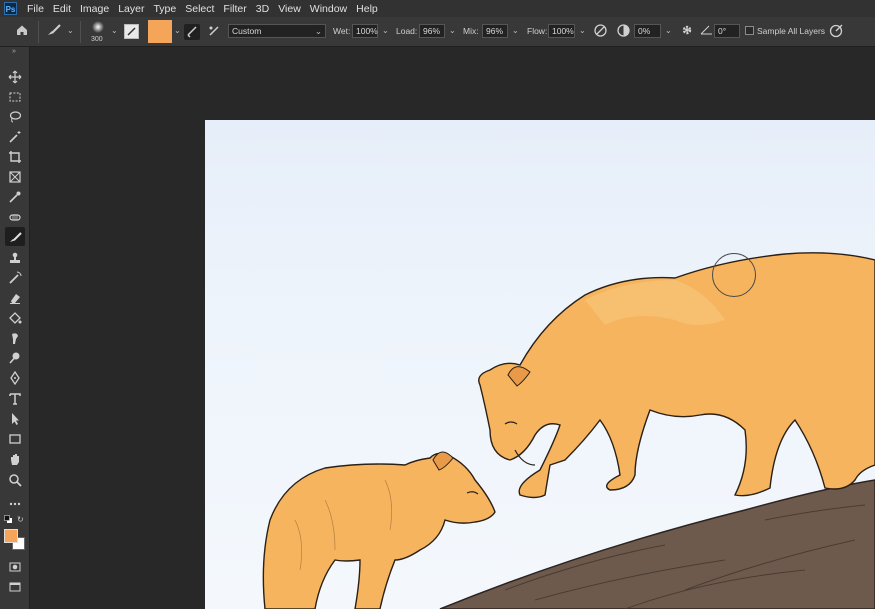 The height and width of the screenshot is (609, 875). Describe the element at coordinates (263, 9) in the screenshot. I see `menu-3d: 3D` at that location.